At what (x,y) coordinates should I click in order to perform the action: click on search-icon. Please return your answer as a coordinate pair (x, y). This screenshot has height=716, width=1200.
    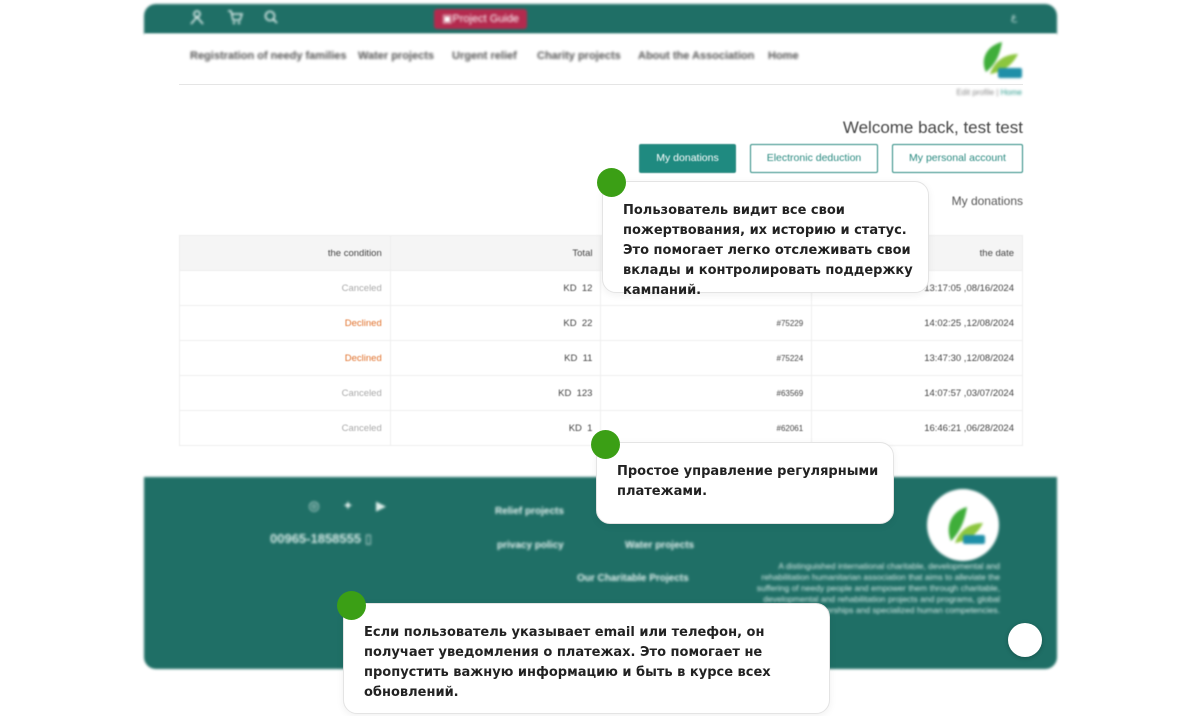
    Looking at the image, I should click on (271, 18).